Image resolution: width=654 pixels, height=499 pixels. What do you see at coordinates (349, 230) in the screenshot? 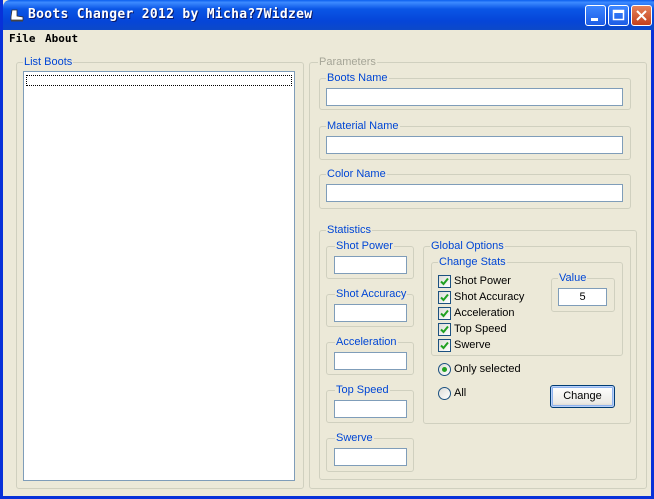
I see `statistics-label: Statistics` at bounding box center [349, 230].